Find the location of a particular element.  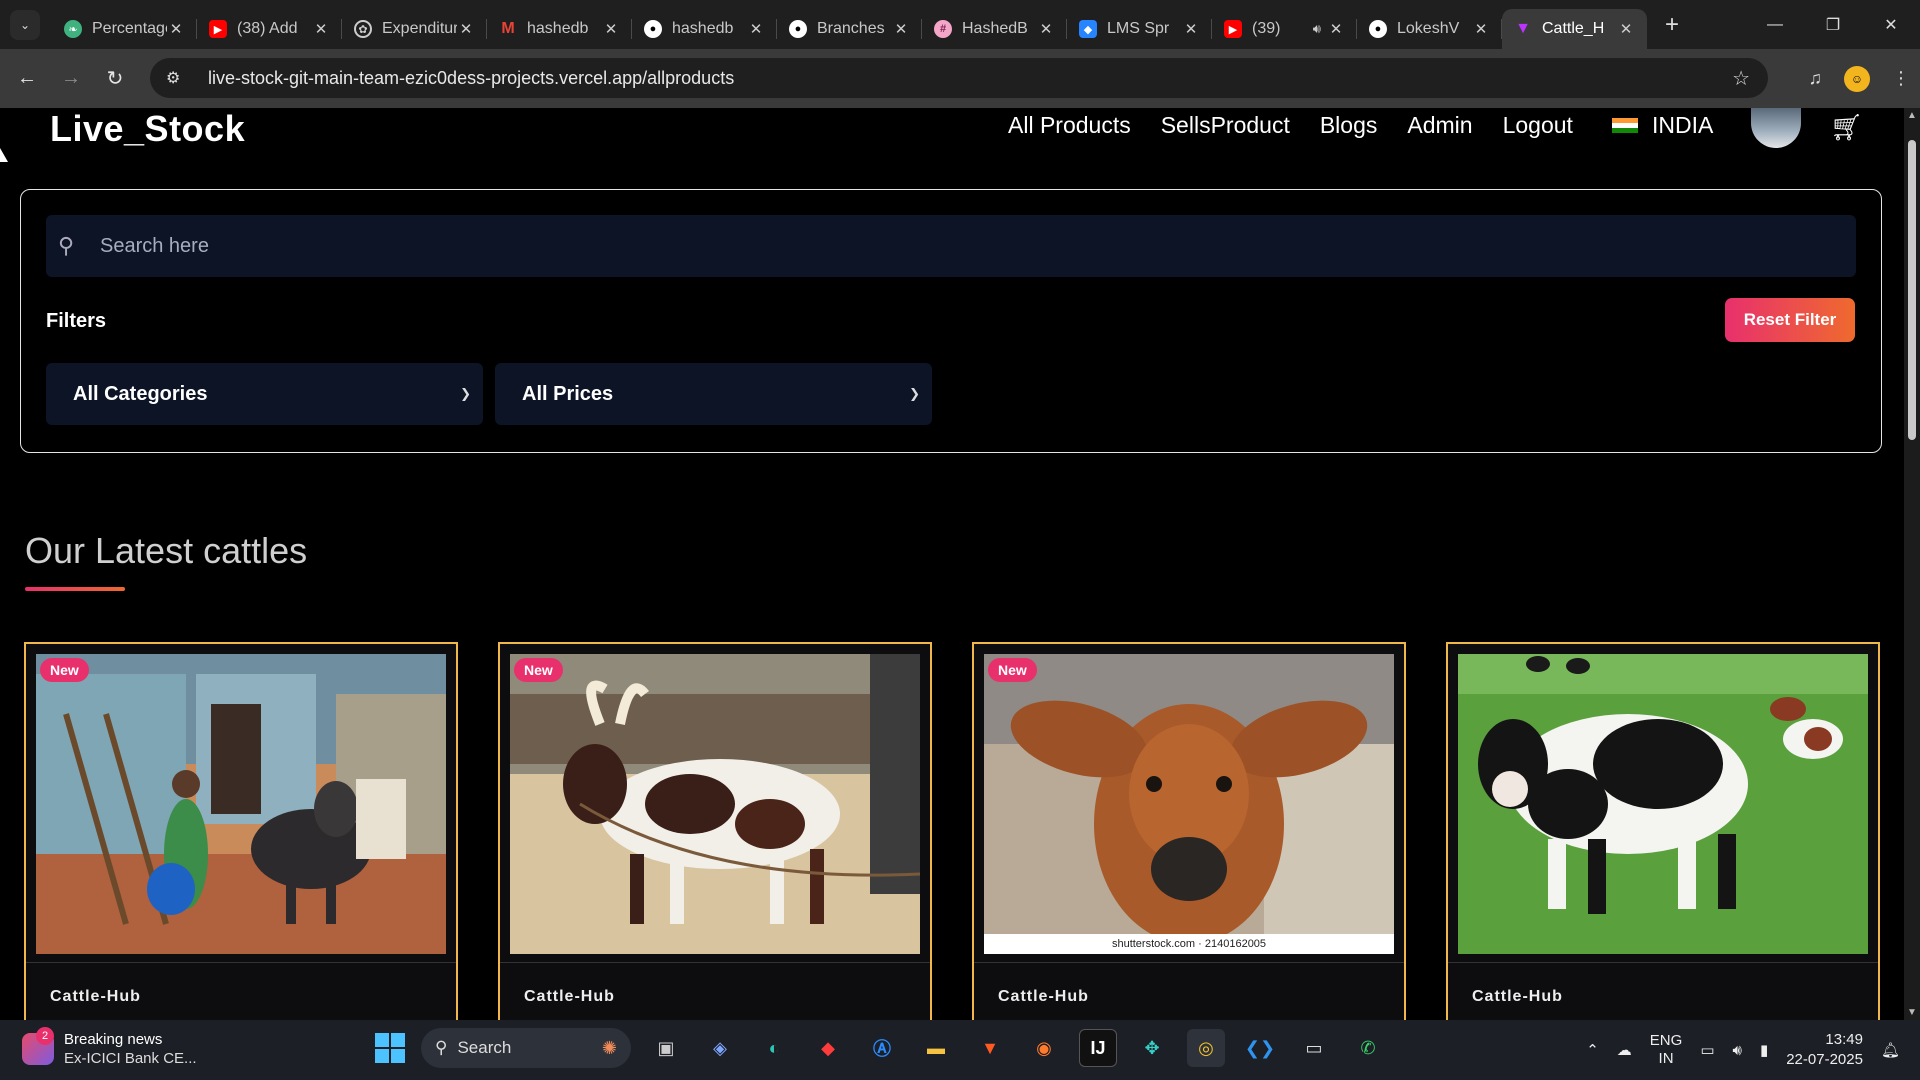

brave-icon: ▼ is located at coordinates (990, 1048).